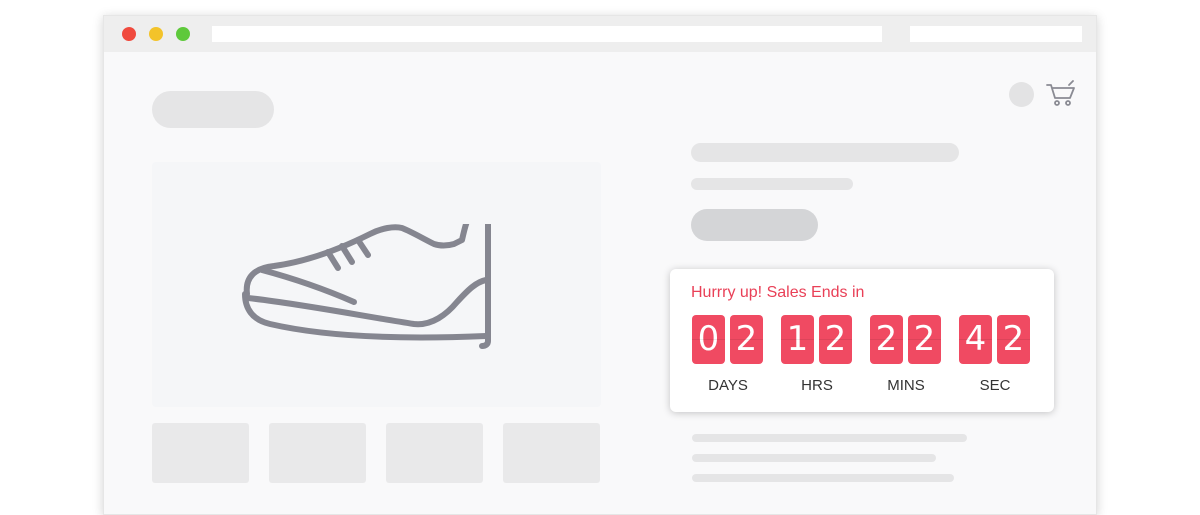 The height and width of the screenshot is (515, 1200). I want to click on product-title-placeholder, so click(825, 152).